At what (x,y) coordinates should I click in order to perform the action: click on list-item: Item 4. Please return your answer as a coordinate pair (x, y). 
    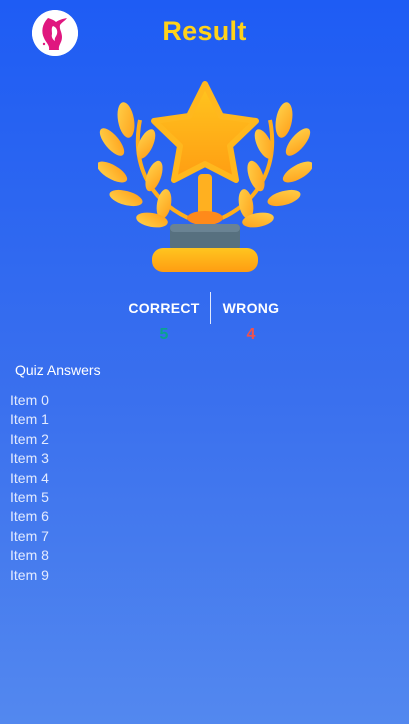
    Looking at the image, I should click on (29, 478).